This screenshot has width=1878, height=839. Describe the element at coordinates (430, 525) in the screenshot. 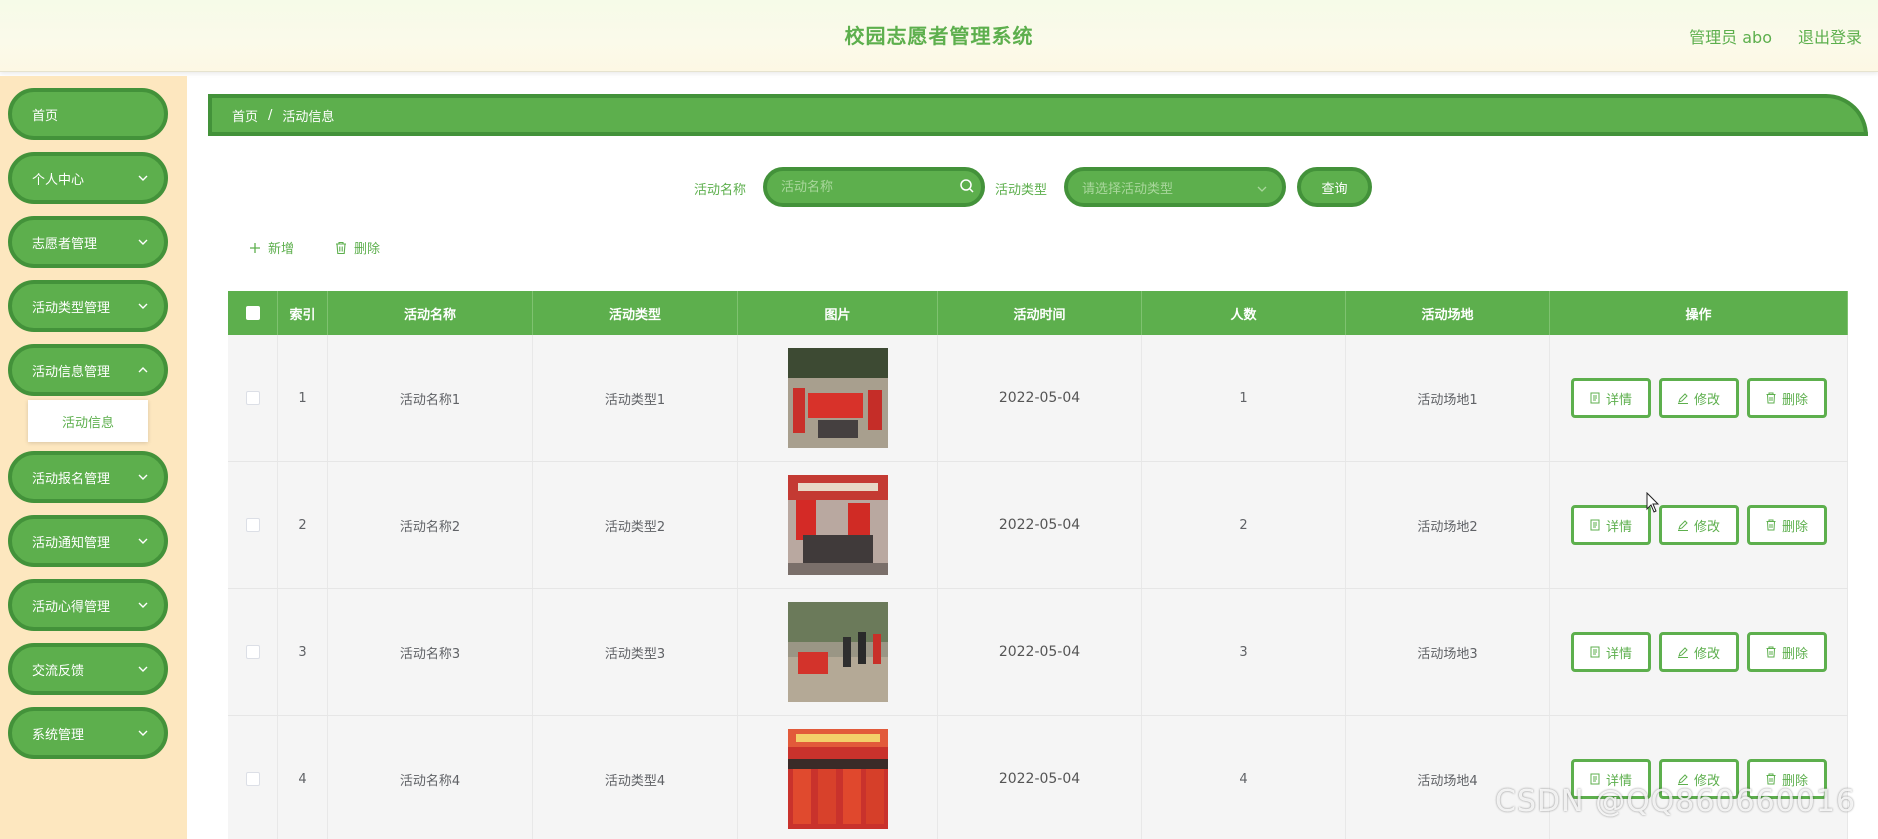

I see `cell-name: 活动名称2` at that location.